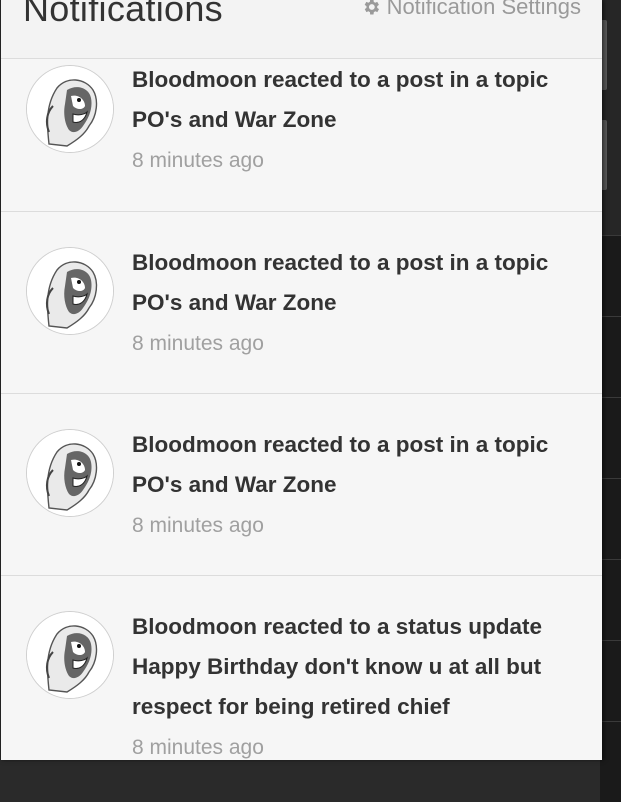 The width and height of the screenshot is (621, 802). I want to click on background-app-strip, so click(610, 401).